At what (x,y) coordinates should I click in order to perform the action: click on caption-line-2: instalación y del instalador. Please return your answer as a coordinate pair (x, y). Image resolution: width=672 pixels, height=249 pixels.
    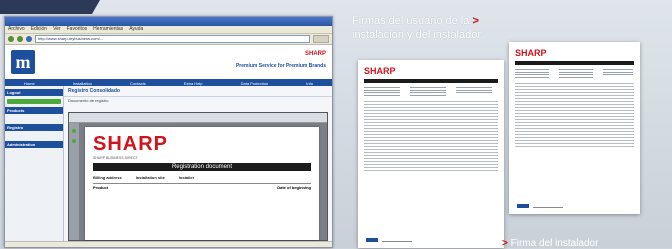
    Looking at the image, I should click on (417, 35).